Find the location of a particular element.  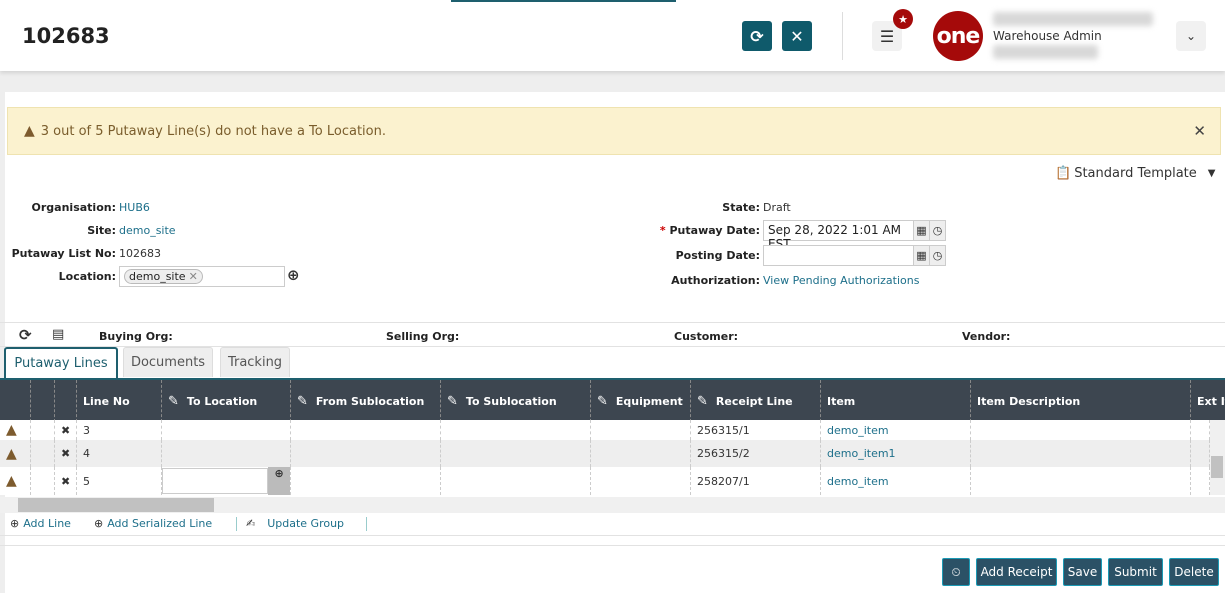

to-location-search-icon: ⊕ is located at coordinates (279, 481).